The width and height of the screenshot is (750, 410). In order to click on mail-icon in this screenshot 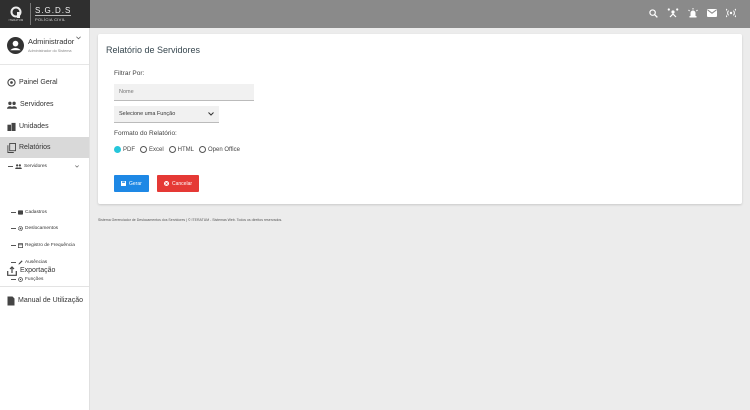, I will do `click(712, 13)`.